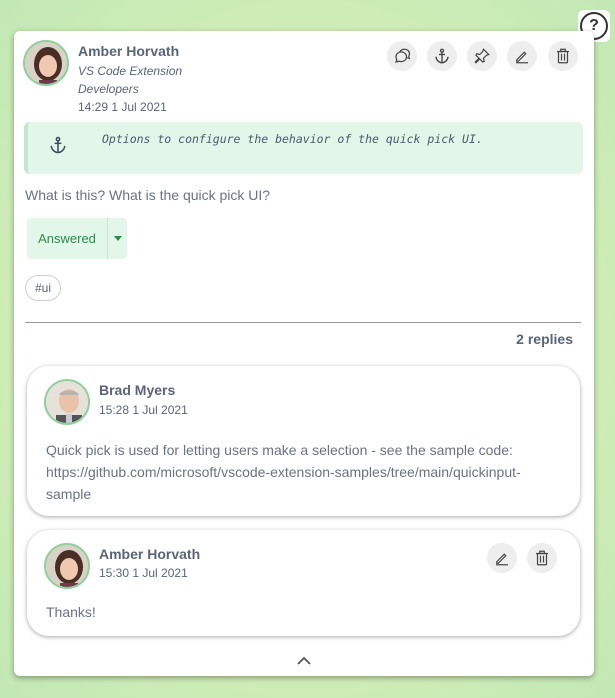 This screenshot has height=698, width=615. What do you see at coordinates (67, 238) in the screenshot?
I see `status-label: Answered` at bounding box center [67, 238].